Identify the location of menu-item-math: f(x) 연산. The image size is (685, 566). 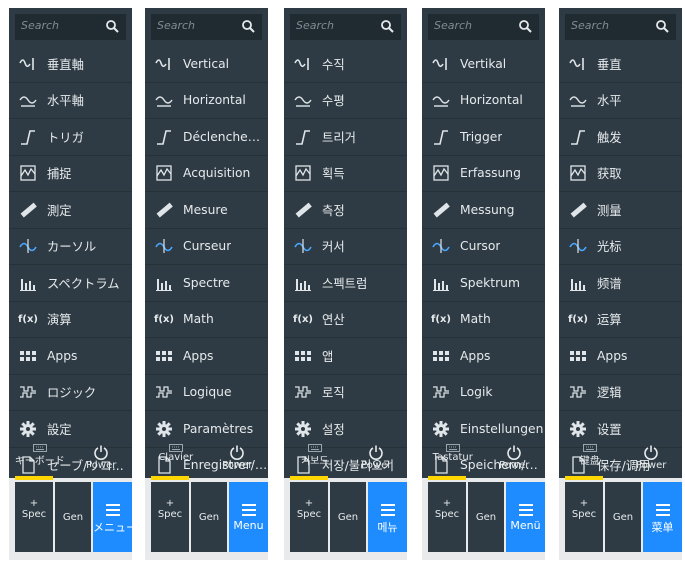
(345, 320).